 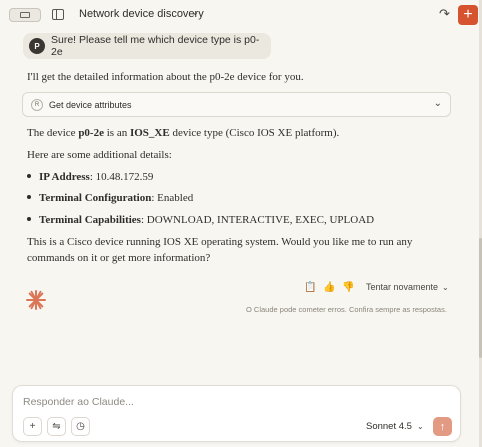 I want to click on summary-suffix: device type (Cisco IOS XE platform)., so click(x=254, y=133).